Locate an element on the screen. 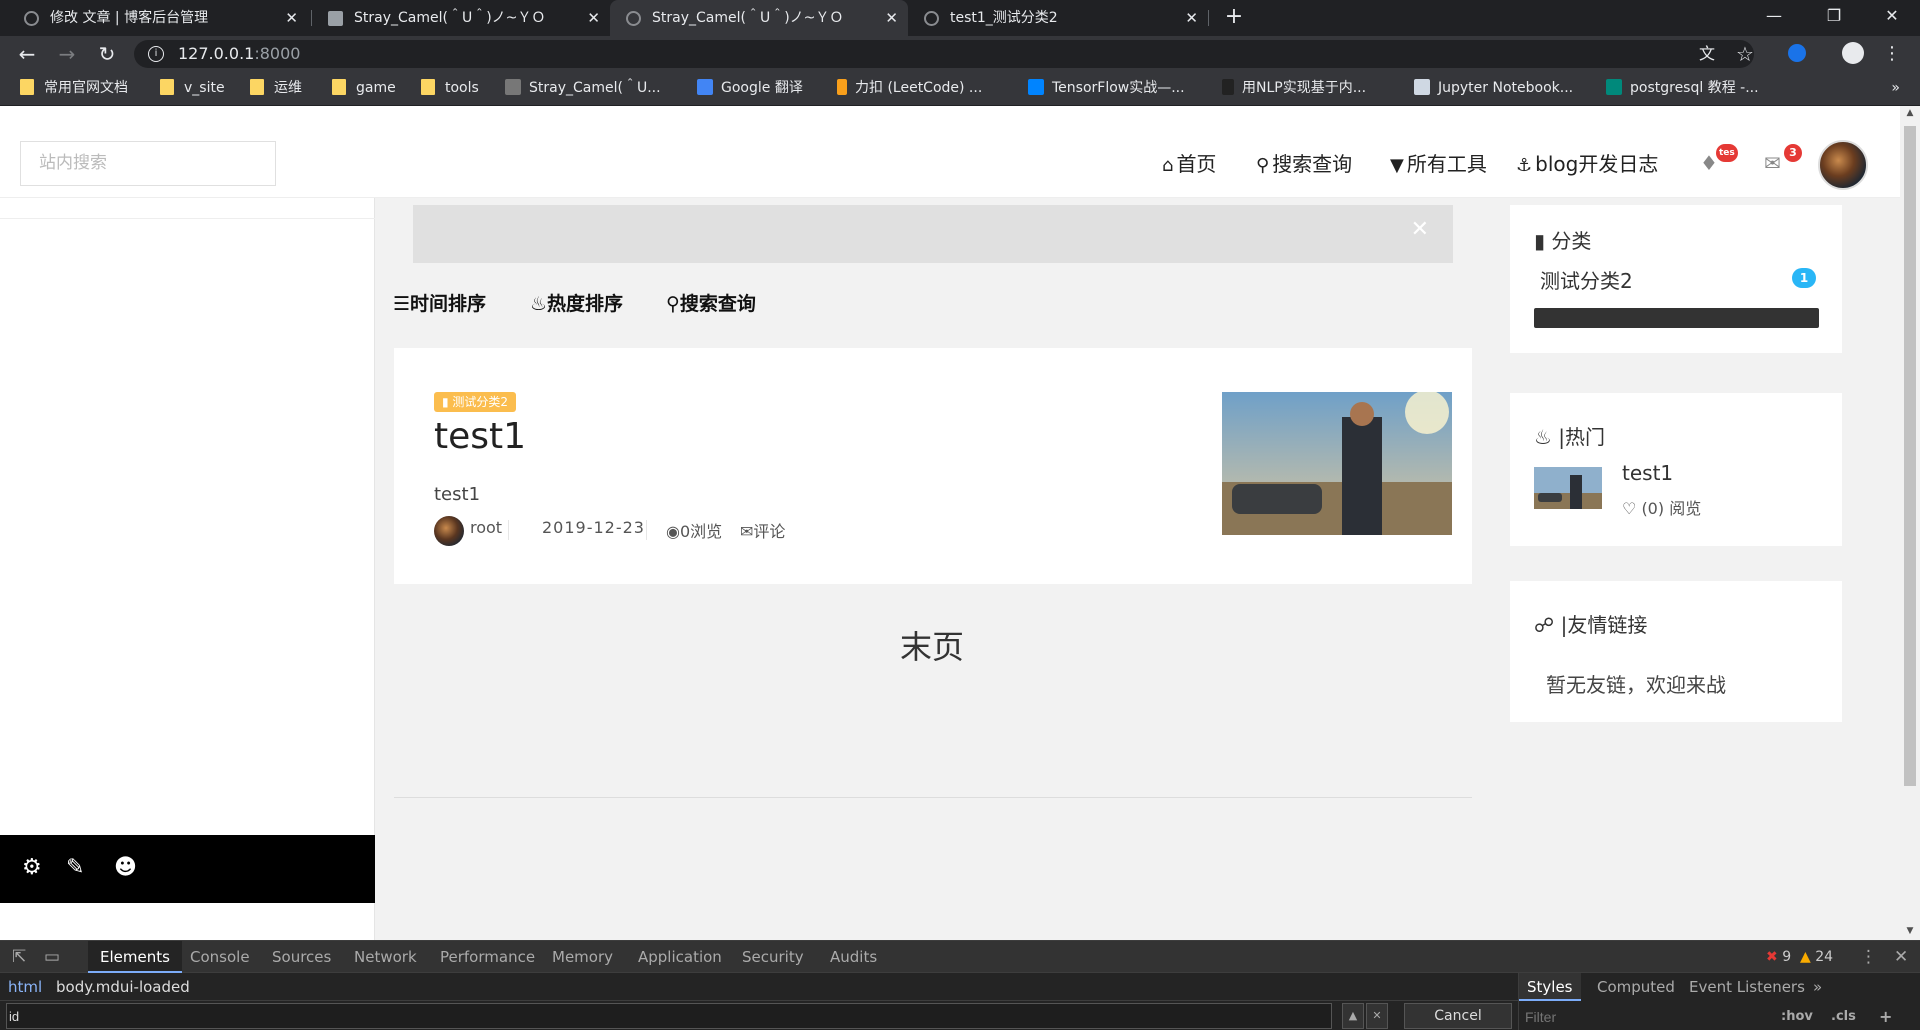 This screenshot has width=1920, height=1030. page-scrollbar: ▲ ▼ is located at coordinates (1910, 523).